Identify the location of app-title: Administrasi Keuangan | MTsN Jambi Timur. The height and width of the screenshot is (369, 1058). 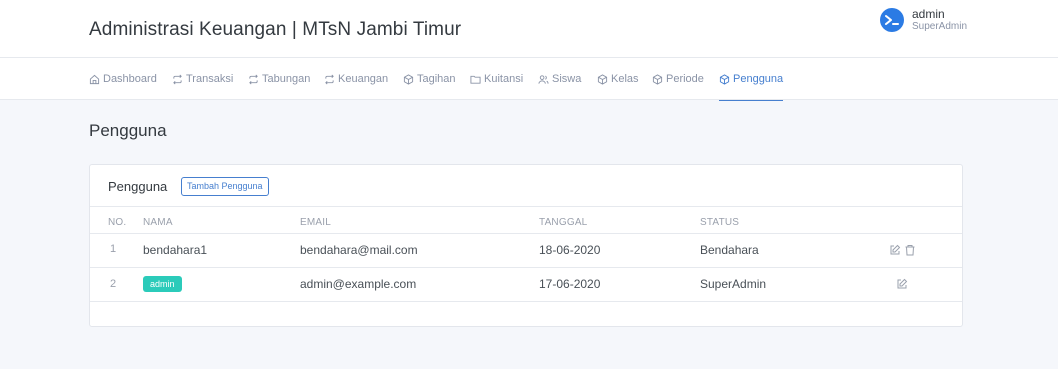
(275, 29).